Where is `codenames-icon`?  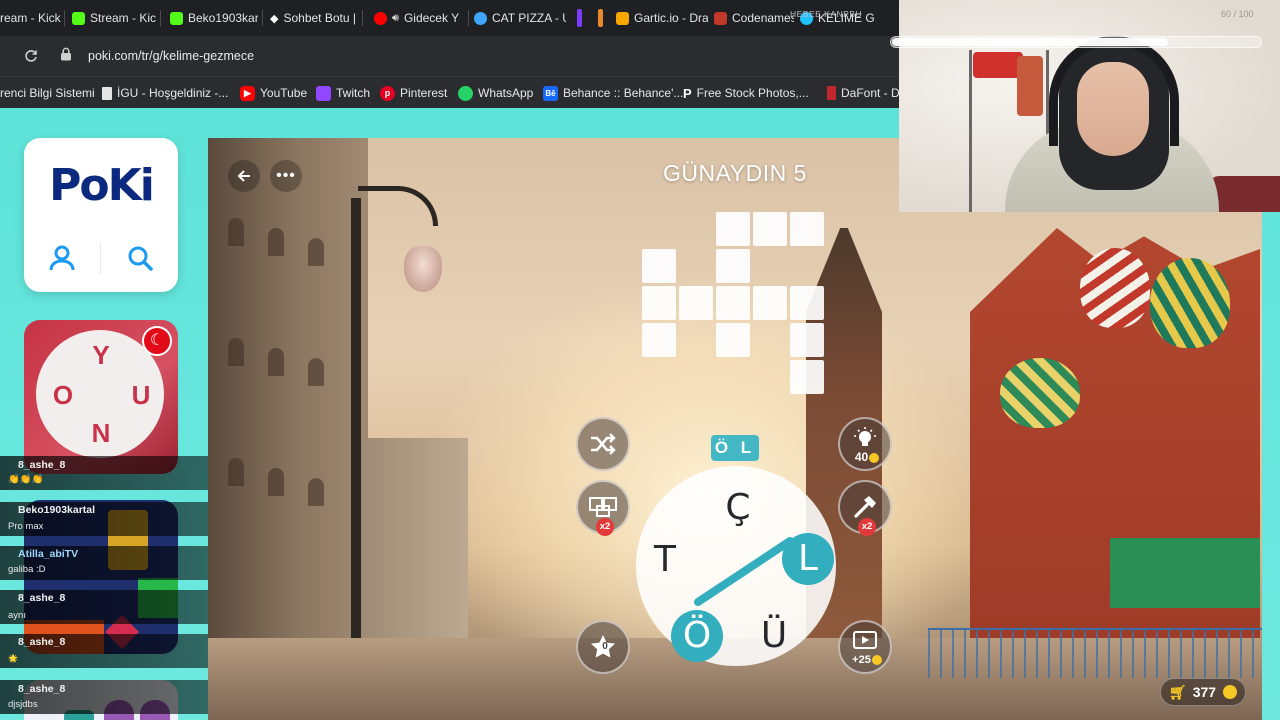 codenames-icon is located at coordinates (720, 18).